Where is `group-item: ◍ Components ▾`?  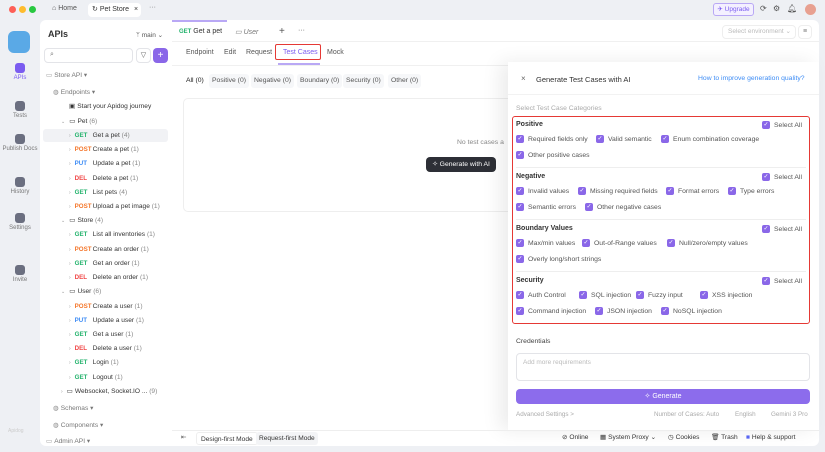
group-item: ◍ Components ▾ is located at coordinates (105, 425).